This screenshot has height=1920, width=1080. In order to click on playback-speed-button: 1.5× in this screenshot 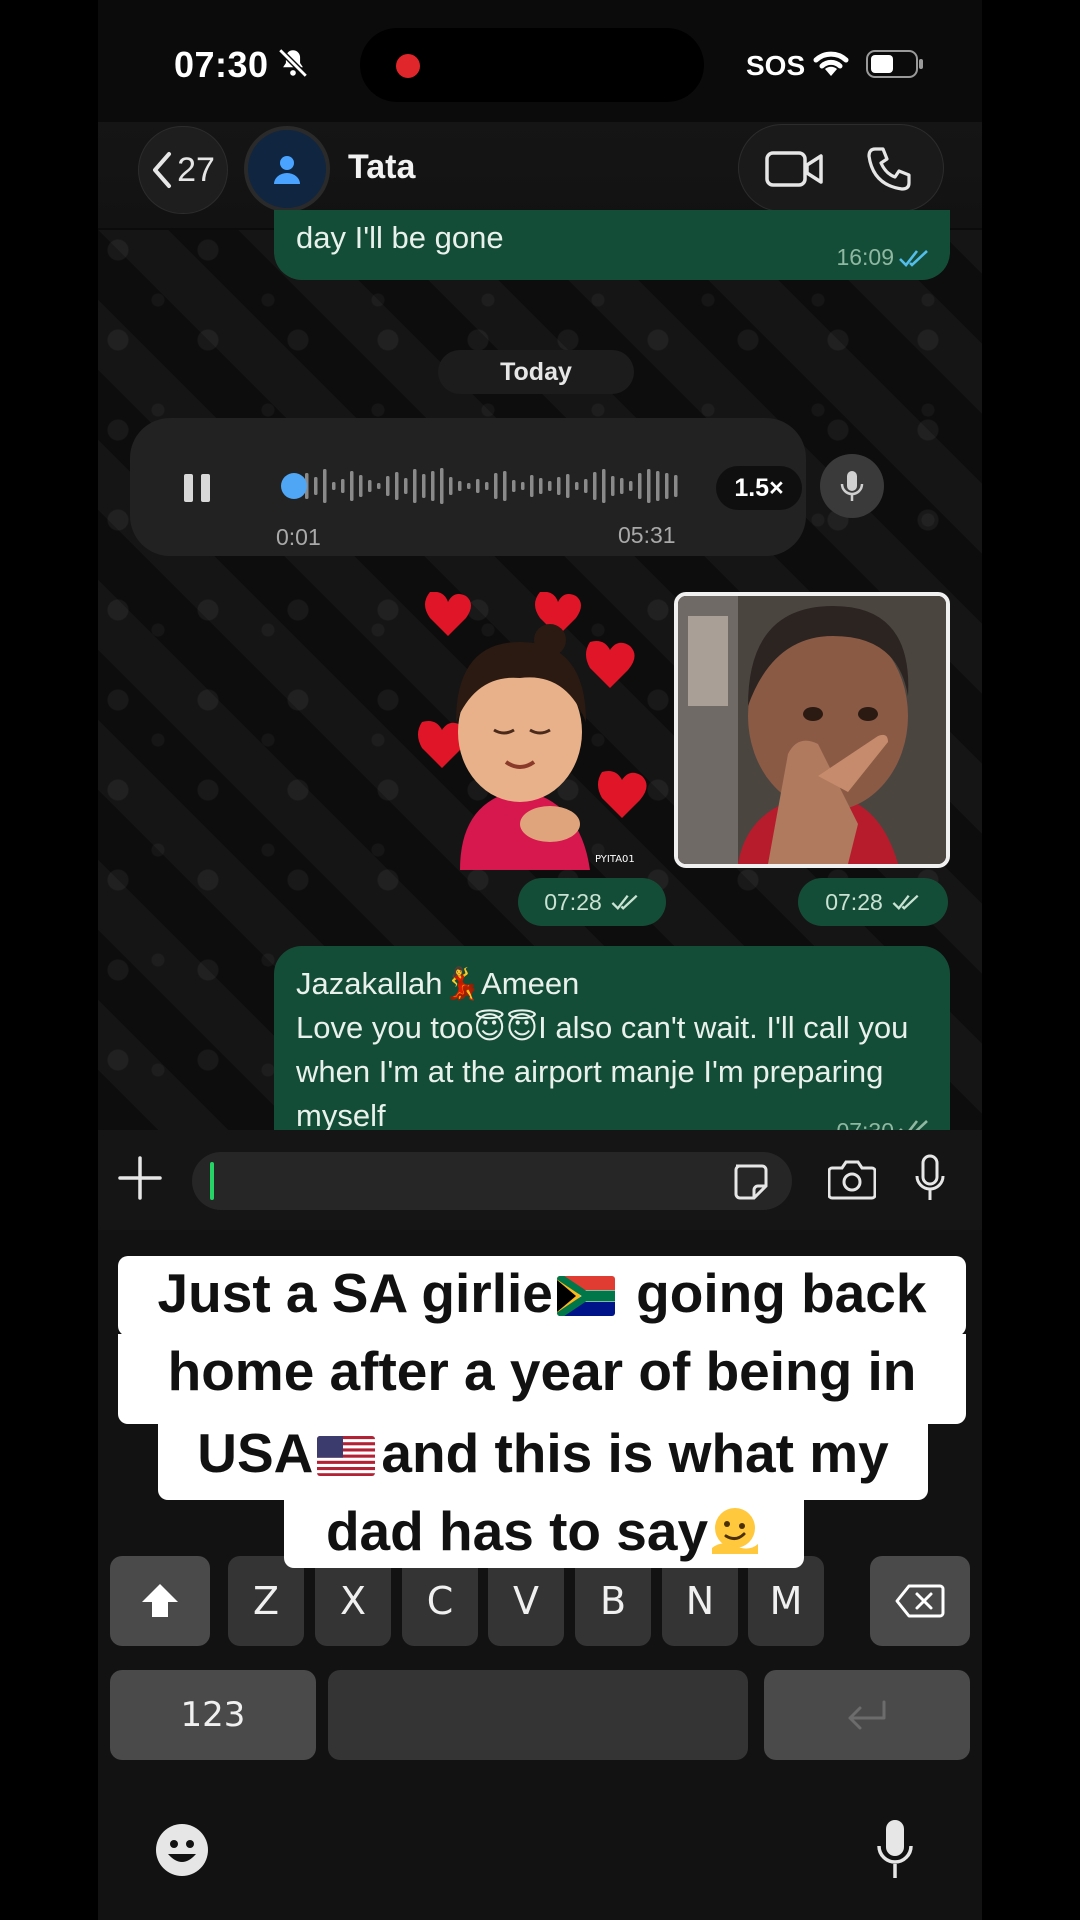, I will do `click(759, 488)`.